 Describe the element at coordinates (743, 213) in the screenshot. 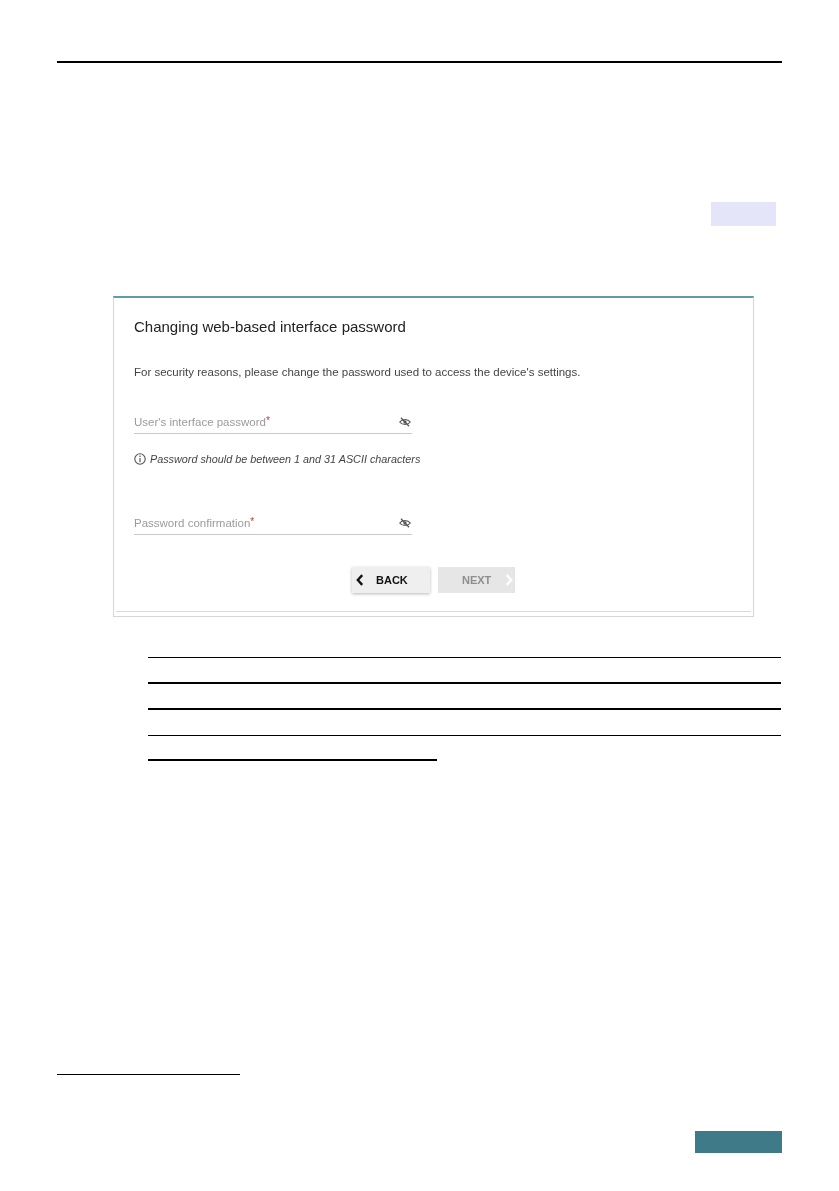

I see `highlight-mark` at that location.